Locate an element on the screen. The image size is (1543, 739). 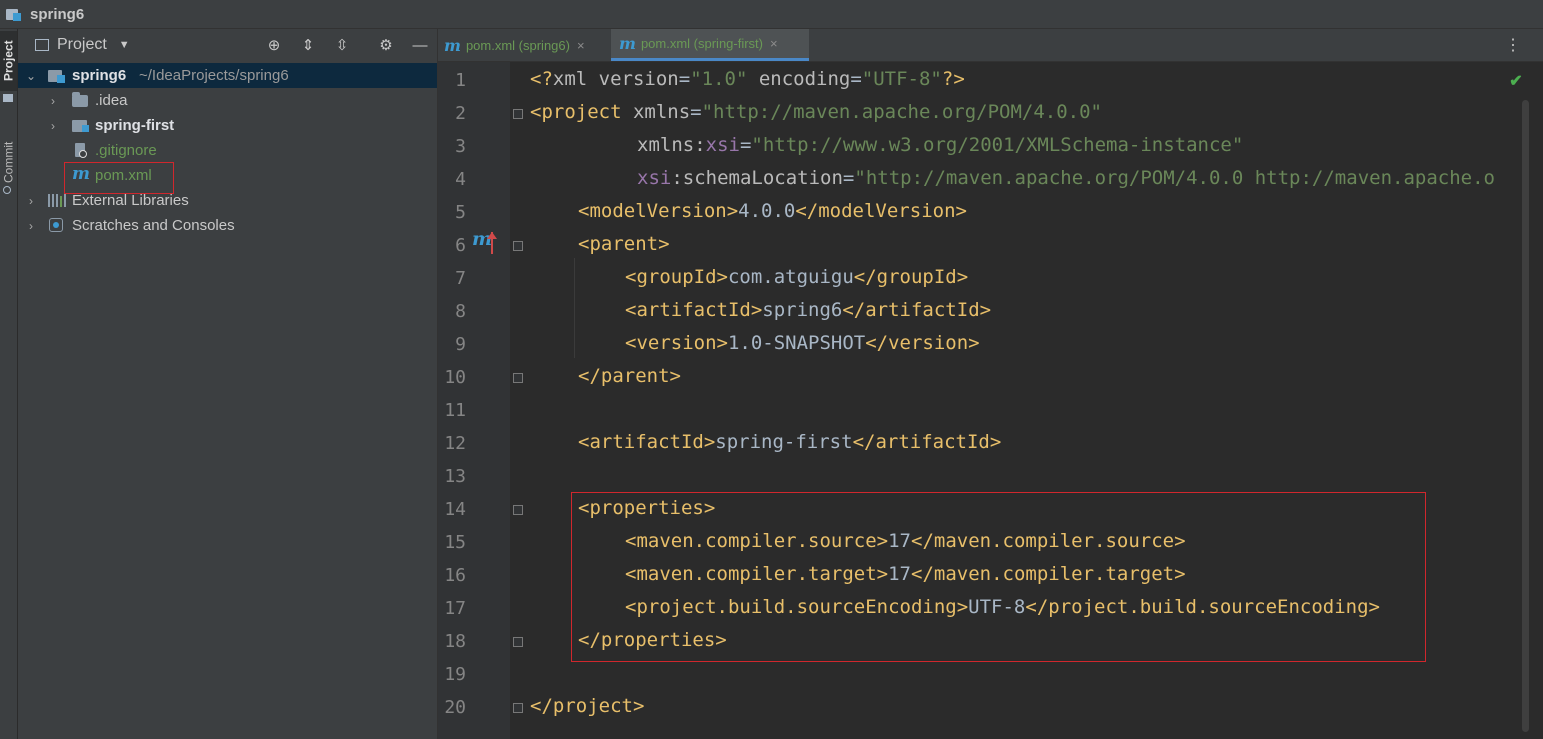
line-number: 18 is located at coordinates (455, 641).